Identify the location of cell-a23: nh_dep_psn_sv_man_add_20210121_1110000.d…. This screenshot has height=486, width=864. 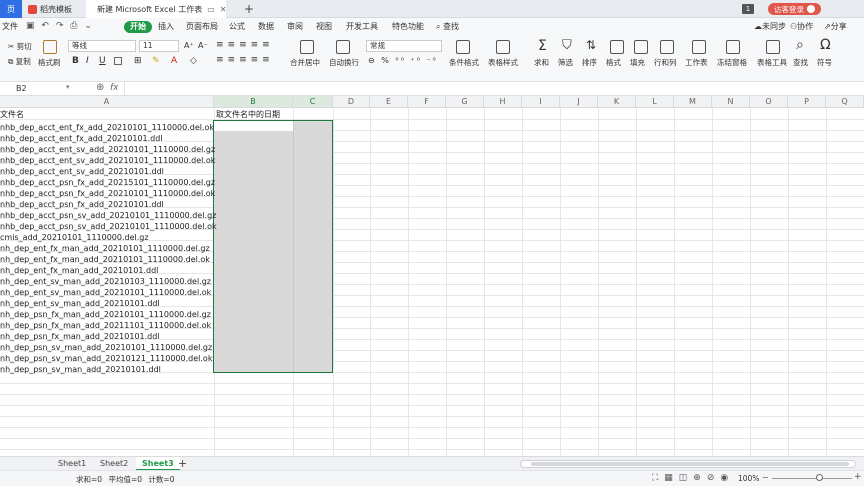
(106, 358).